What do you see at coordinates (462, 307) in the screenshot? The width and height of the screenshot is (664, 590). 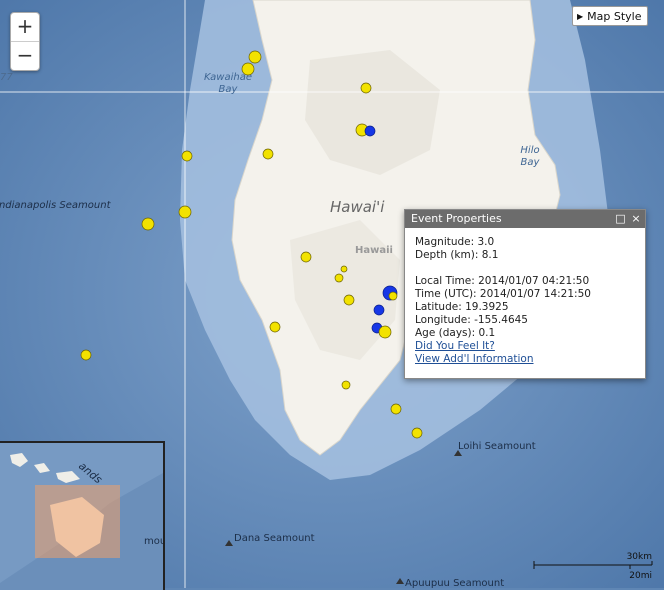 I see `latitude-text: Latitude: 19.3925` at bounding box center [462, 307].